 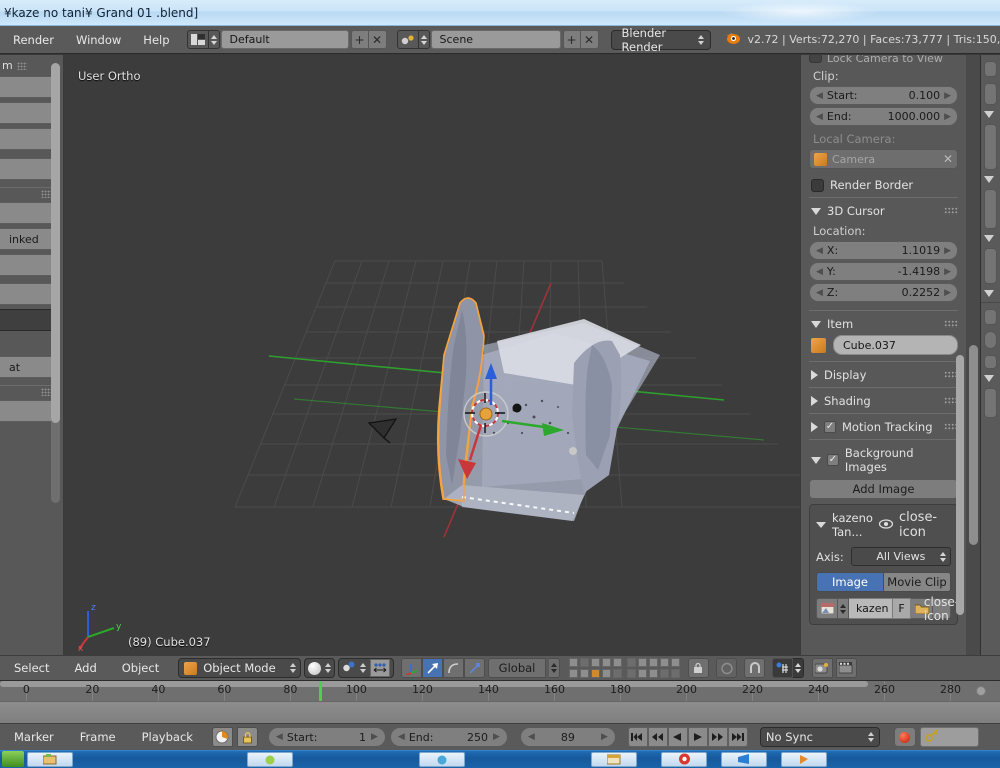 I want to click on panel-header-background-images: ✓ Background Images, so click(x=884, y=460).